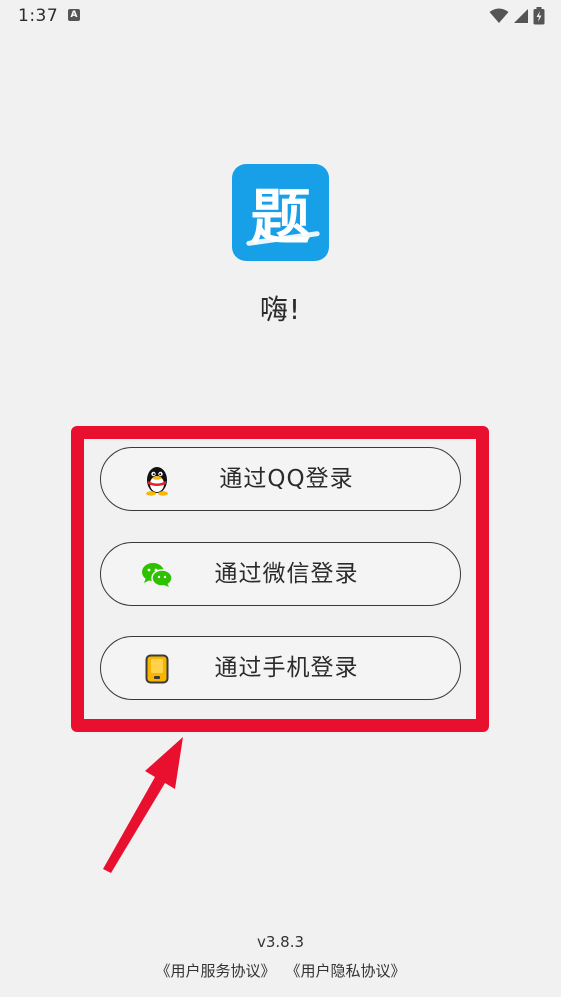  I want to click on status-bar: 1:37 A, so click(280, 16).